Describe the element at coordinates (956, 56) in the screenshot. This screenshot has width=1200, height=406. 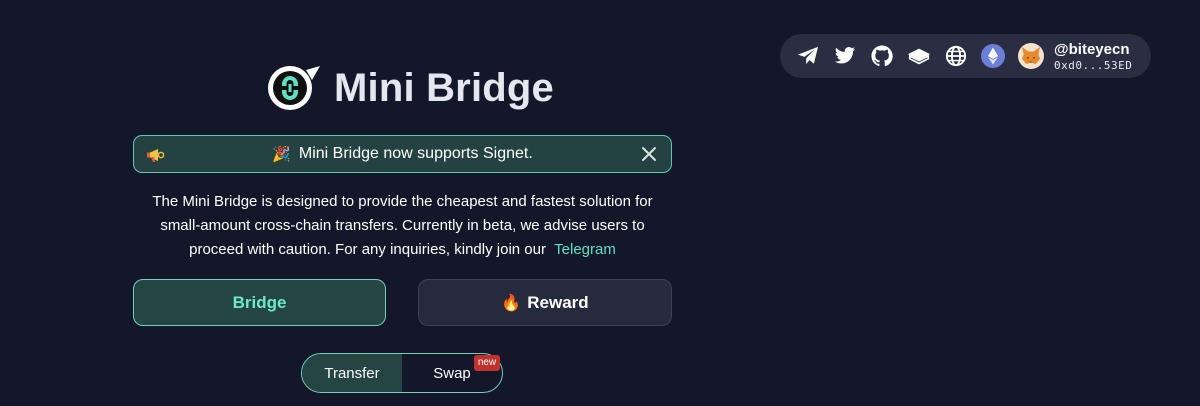
I see `globe-icon` at that location.